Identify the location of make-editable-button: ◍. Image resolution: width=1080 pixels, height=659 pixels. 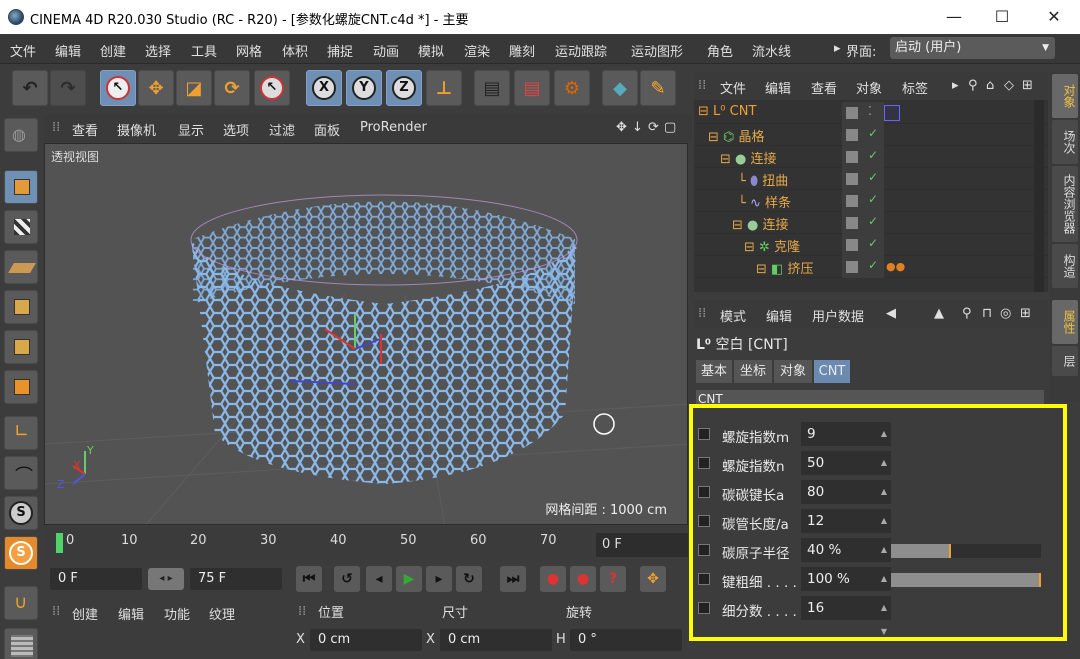
(21, 135).